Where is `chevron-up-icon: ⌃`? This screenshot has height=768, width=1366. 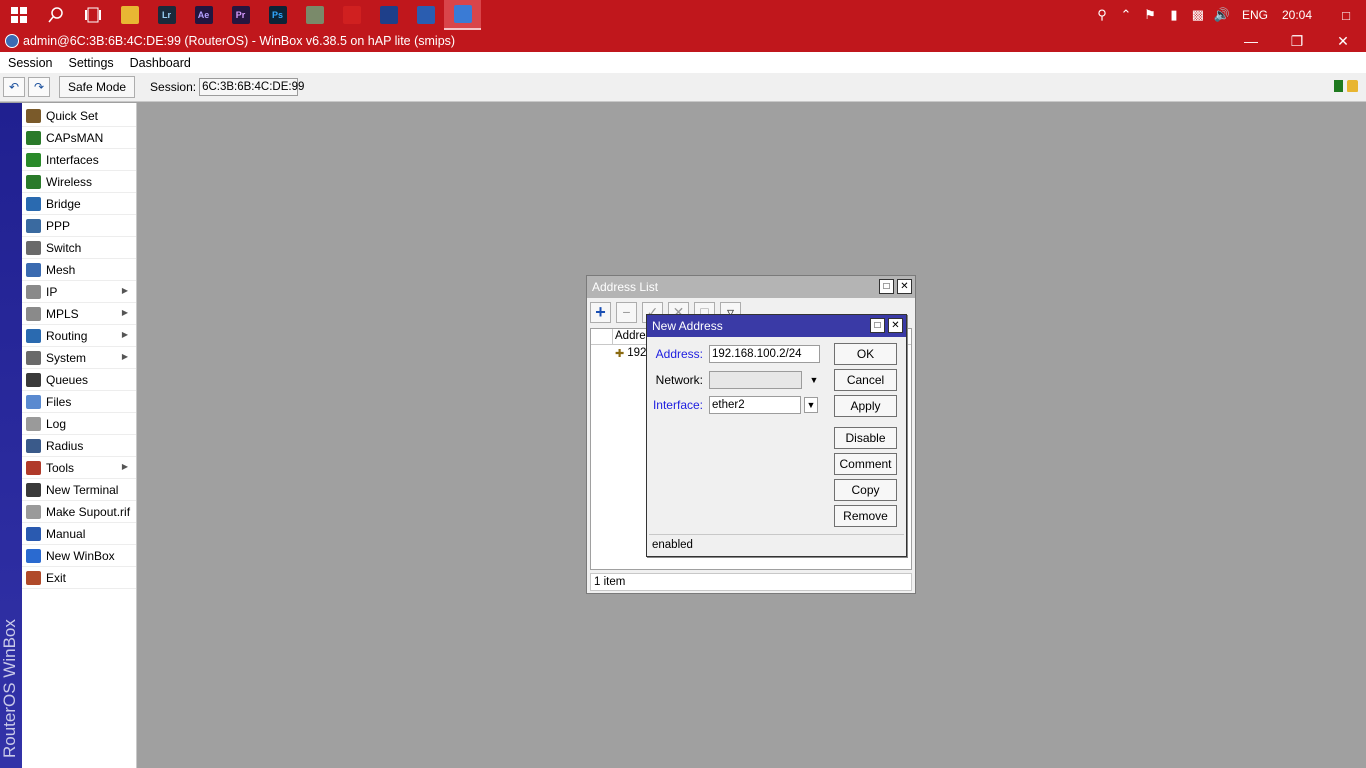
chevron-up-icon: ⌃ is located at coordinates (1126, 15).